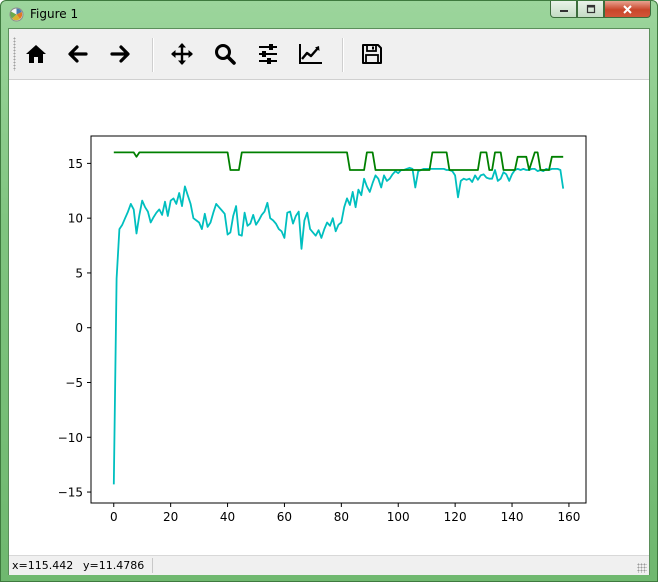  What do you see at coordinates (43, 565) in the screenshot?
I see `cursor-x-readout: x=115.442` at bounding box center [43, 565].